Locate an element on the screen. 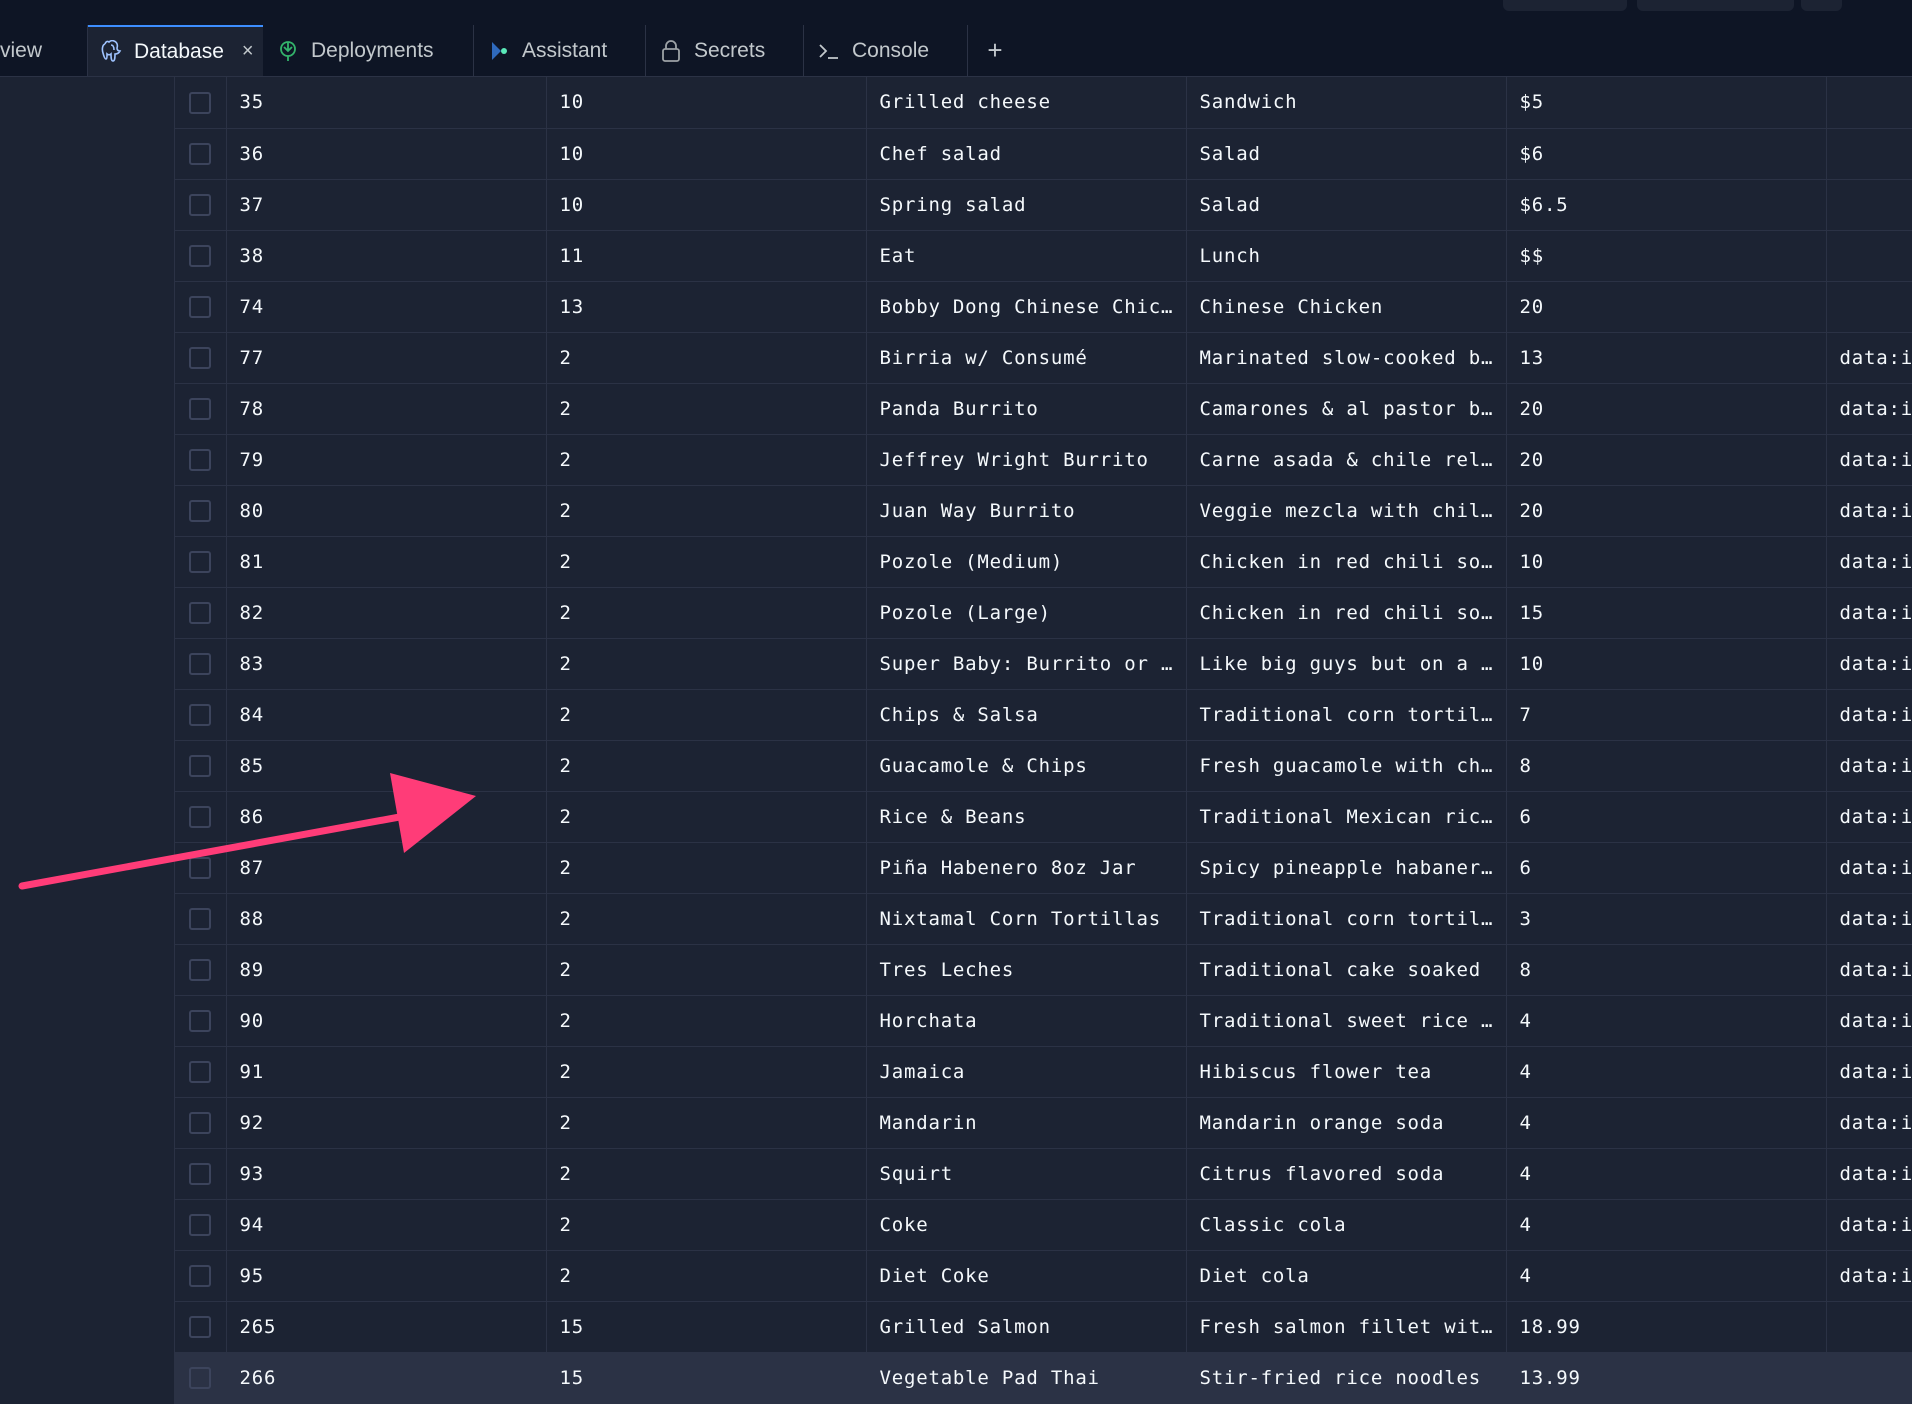 This screenshot has height=1404, width=1912. table-cell: Eat is located at coordinates (1026, 256).